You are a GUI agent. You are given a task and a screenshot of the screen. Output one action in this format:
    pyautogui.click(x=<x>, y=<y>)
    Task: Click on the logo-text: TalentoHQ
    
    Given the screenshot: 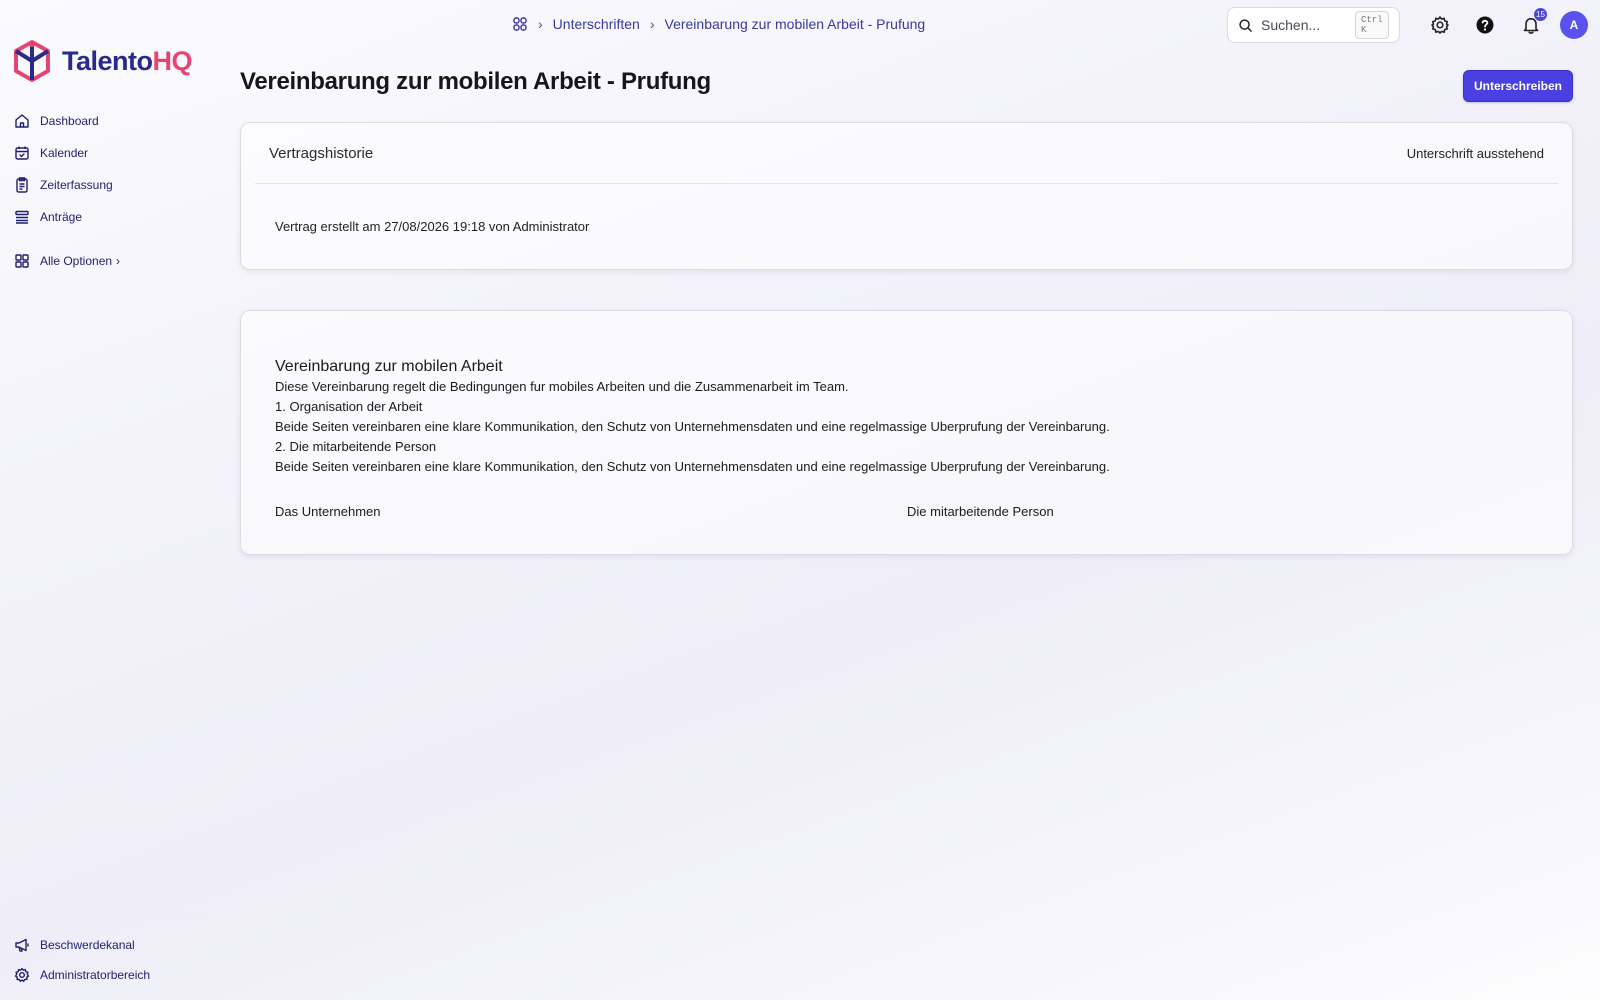 What is the action you would take?
    pyautogui.click(x=127, y=61)
    